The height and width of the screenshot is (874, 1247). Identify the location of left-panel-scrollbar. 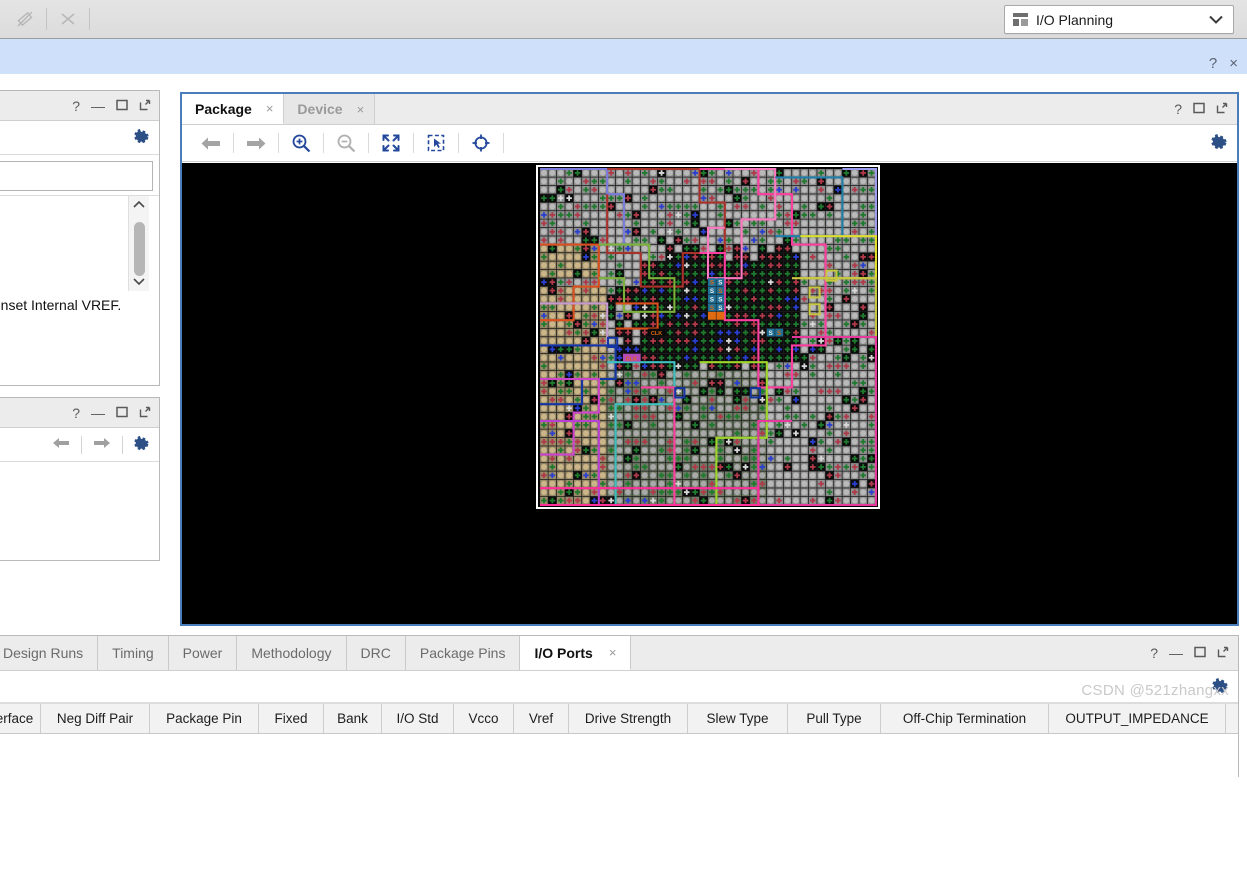
(138, 243).